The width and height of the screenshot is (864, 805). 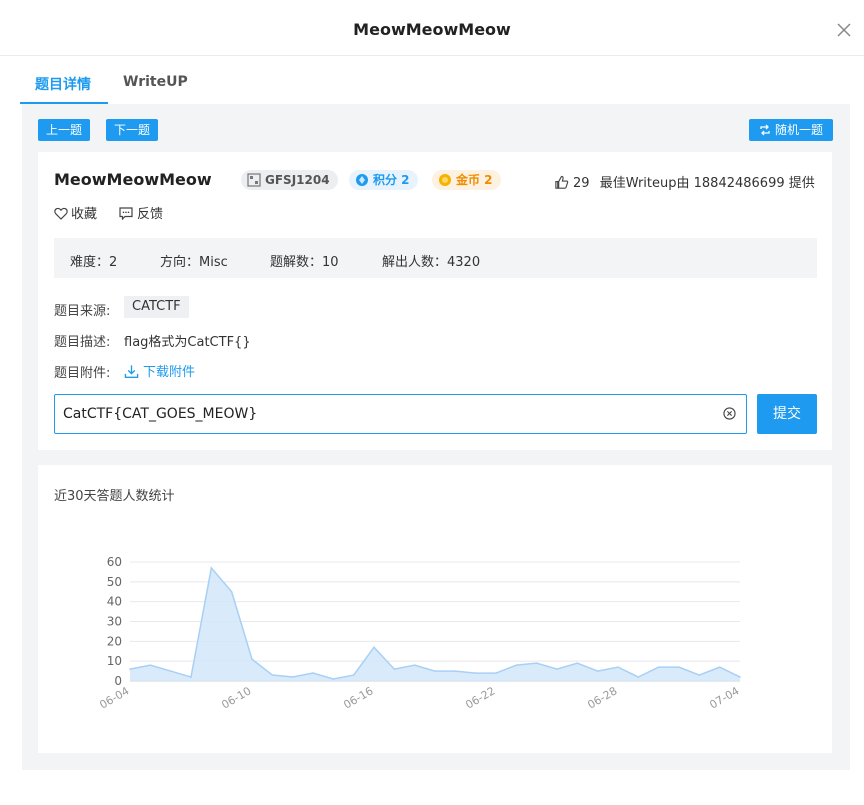 What do you see at coordinates (82, 342) in the screenshot?
I see `description-label: 题目描述:` at bounding box center [82, 342].